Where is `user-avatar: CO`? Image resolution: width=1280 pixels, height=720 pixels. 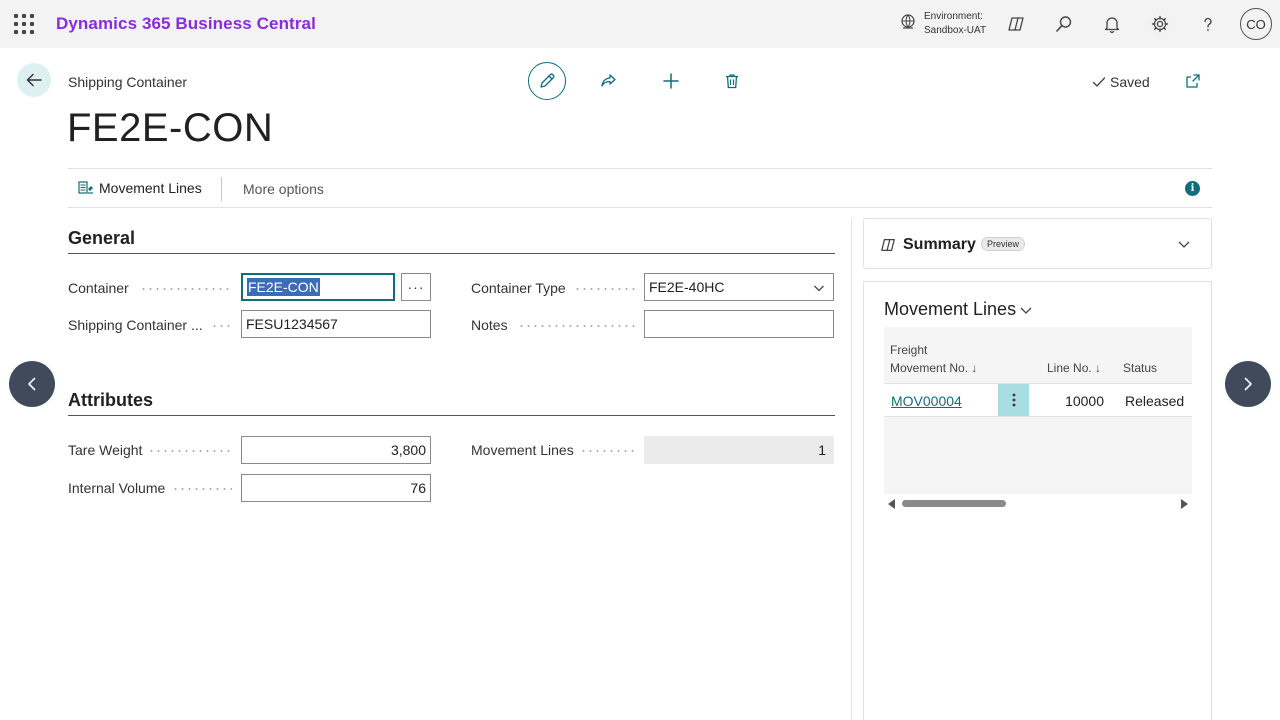
user-avatar: CO is located at coordinates (1256, 24).